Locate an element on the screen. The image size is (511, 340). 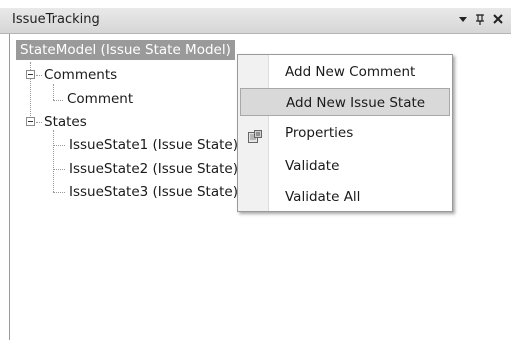
auto-hide-pin-icon is located at coordinates (480, 21).